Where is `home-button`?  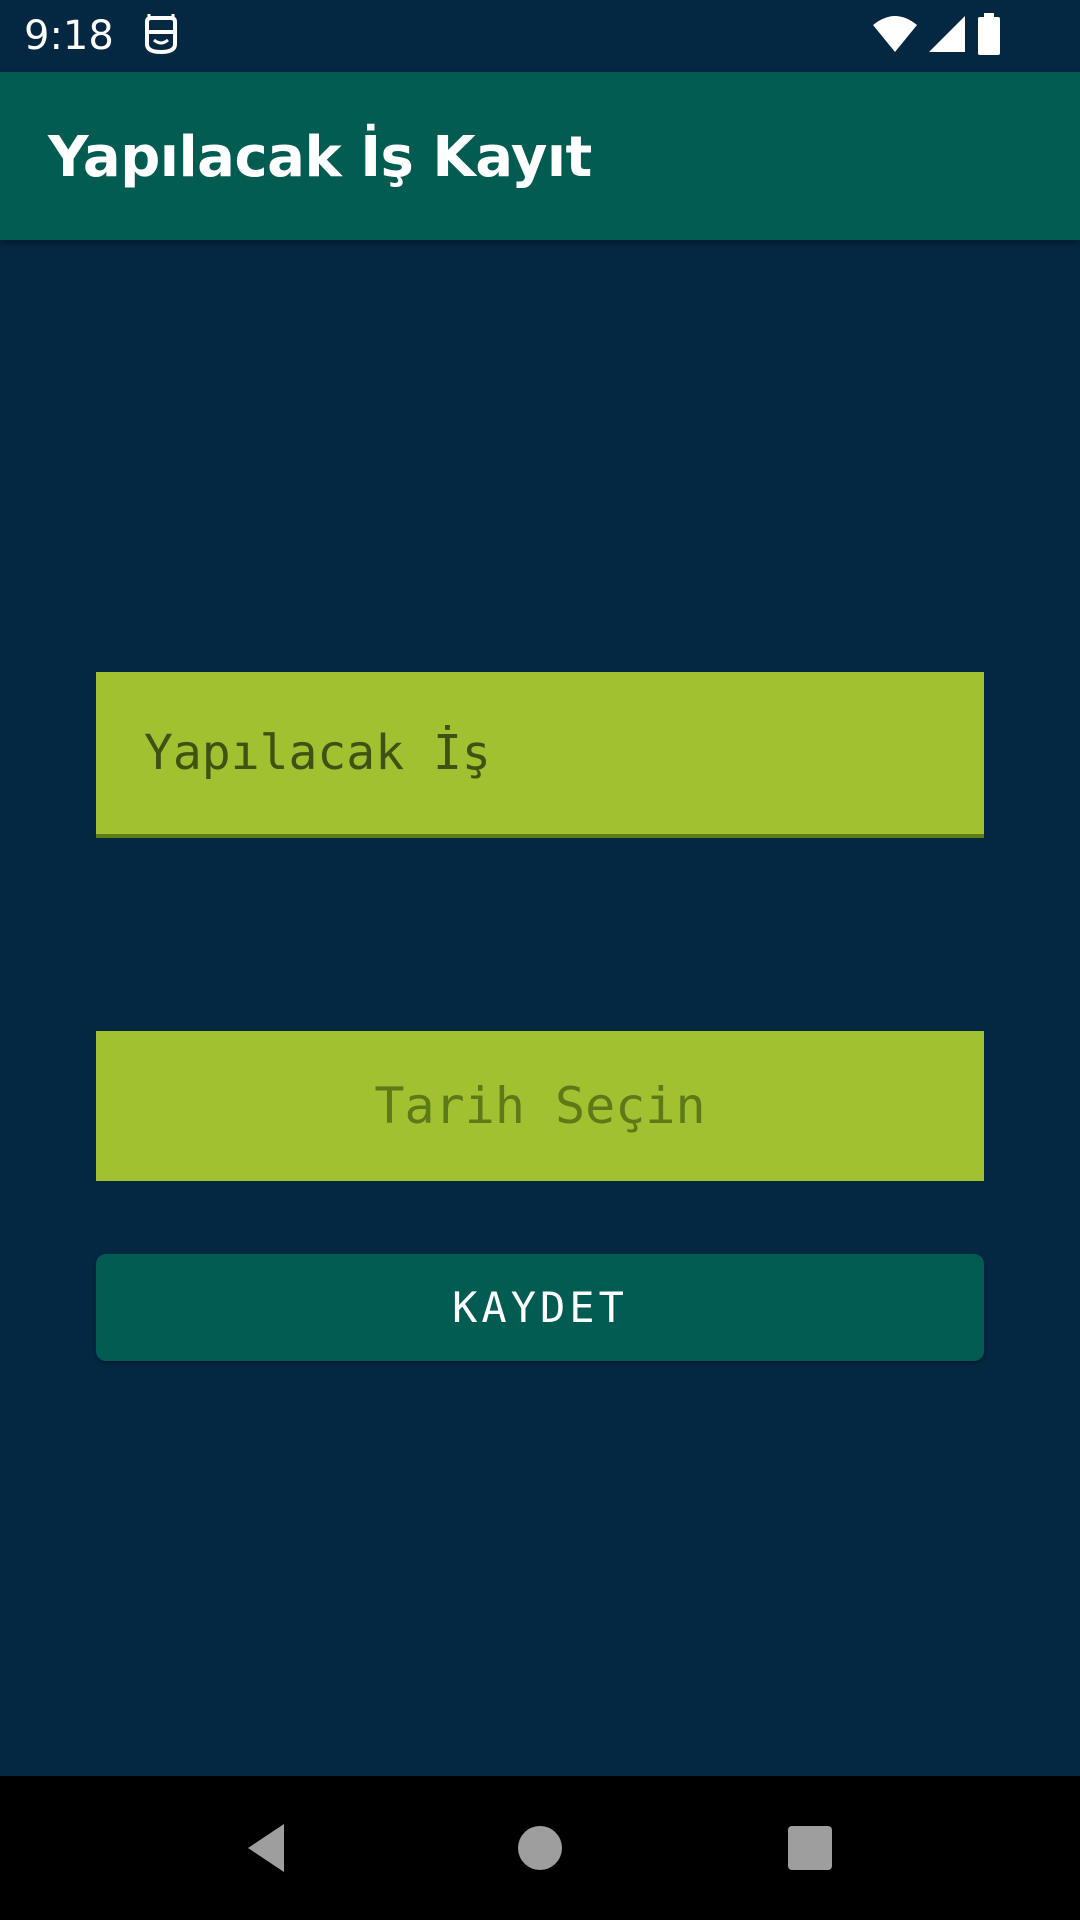 home-button is located at coordinates (540, 1848).